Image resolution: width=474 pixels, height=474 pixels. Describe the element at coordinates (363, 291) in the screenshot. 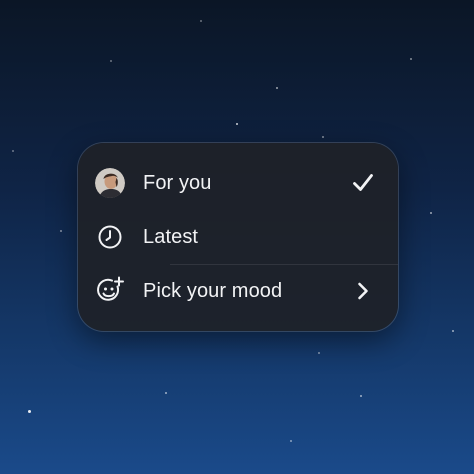

I see `chevron-right-icon` at that location.